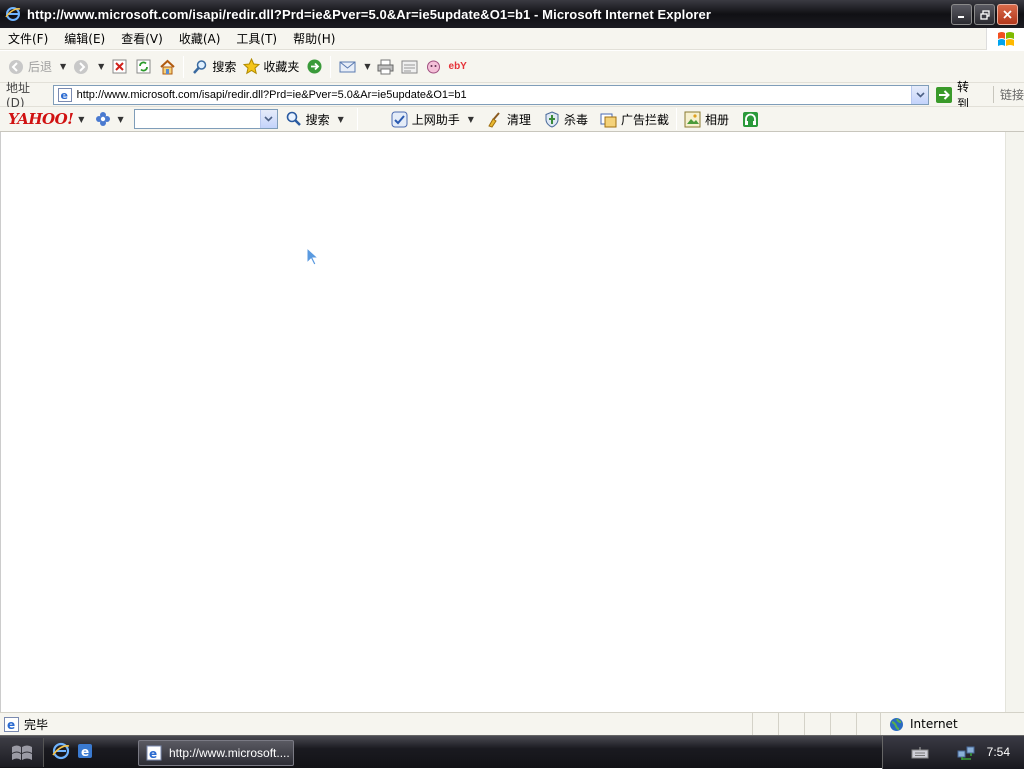  What do you see at coordinates (256, 38) in the screenshot?
I see `menu-tools: 工具(T)` at bounding box center [256, 38].